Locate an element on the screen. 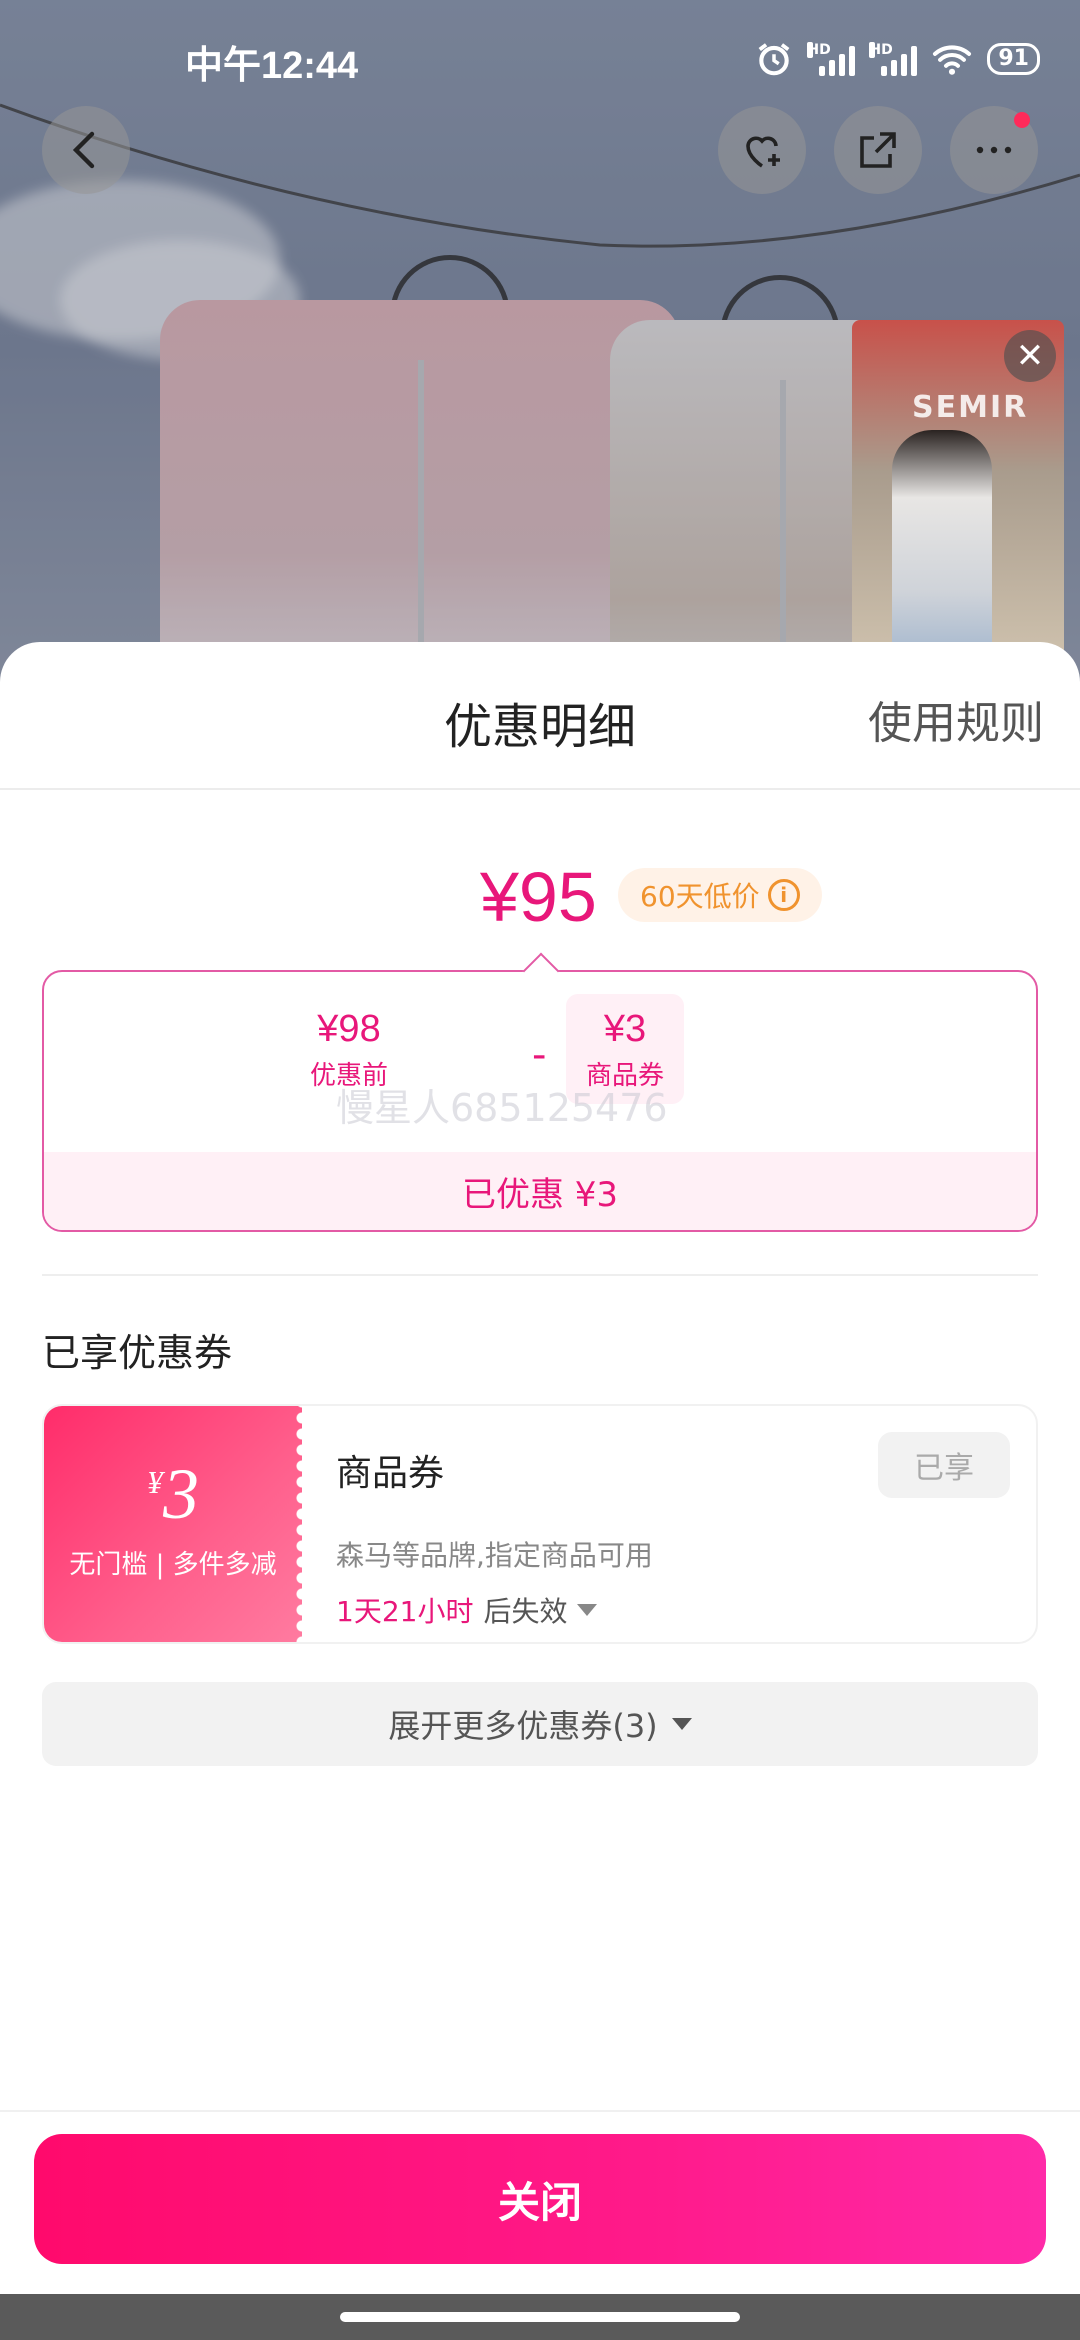 The width and height of the screenshot is (1080, 2340). low-price-badge: 60天低价 i is located at coordinates (720, 895).